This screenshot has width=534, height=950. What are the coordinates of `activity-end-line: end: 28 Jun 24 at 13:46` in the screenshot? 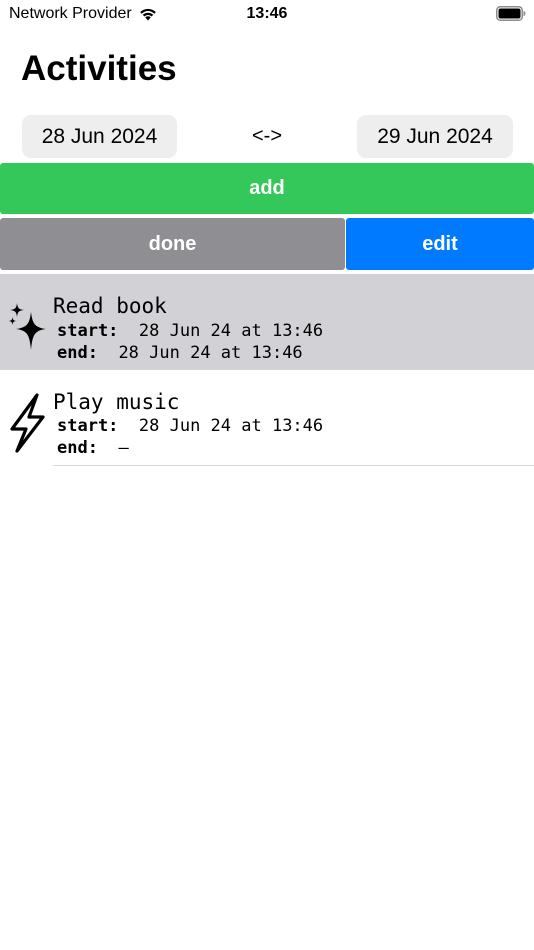 It's located at (180, 353).